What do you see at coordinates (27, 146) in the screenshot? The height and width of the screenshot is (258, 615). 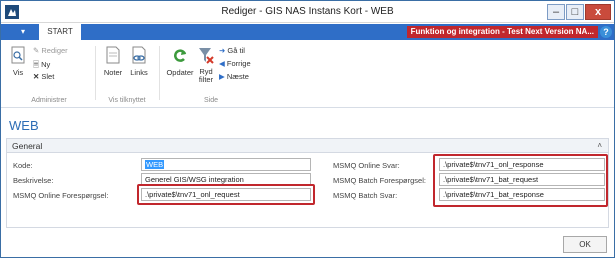 I see `fasttab-title: General` at bounding box center [27, 146].